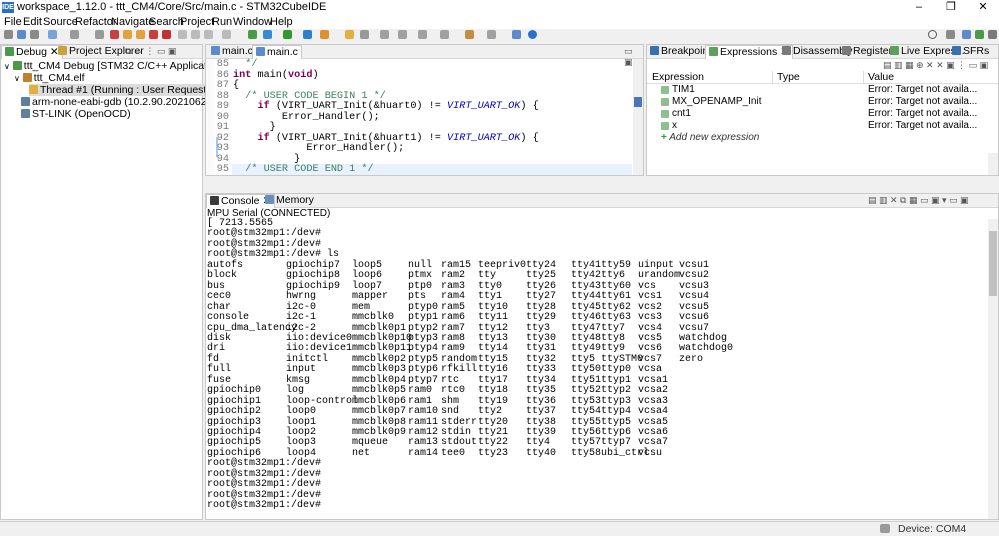  Describe the element at coordinates (76, 114) in the screenshot. I see `tree-stlink: ST-LINK (OpenOCD)` at that location.